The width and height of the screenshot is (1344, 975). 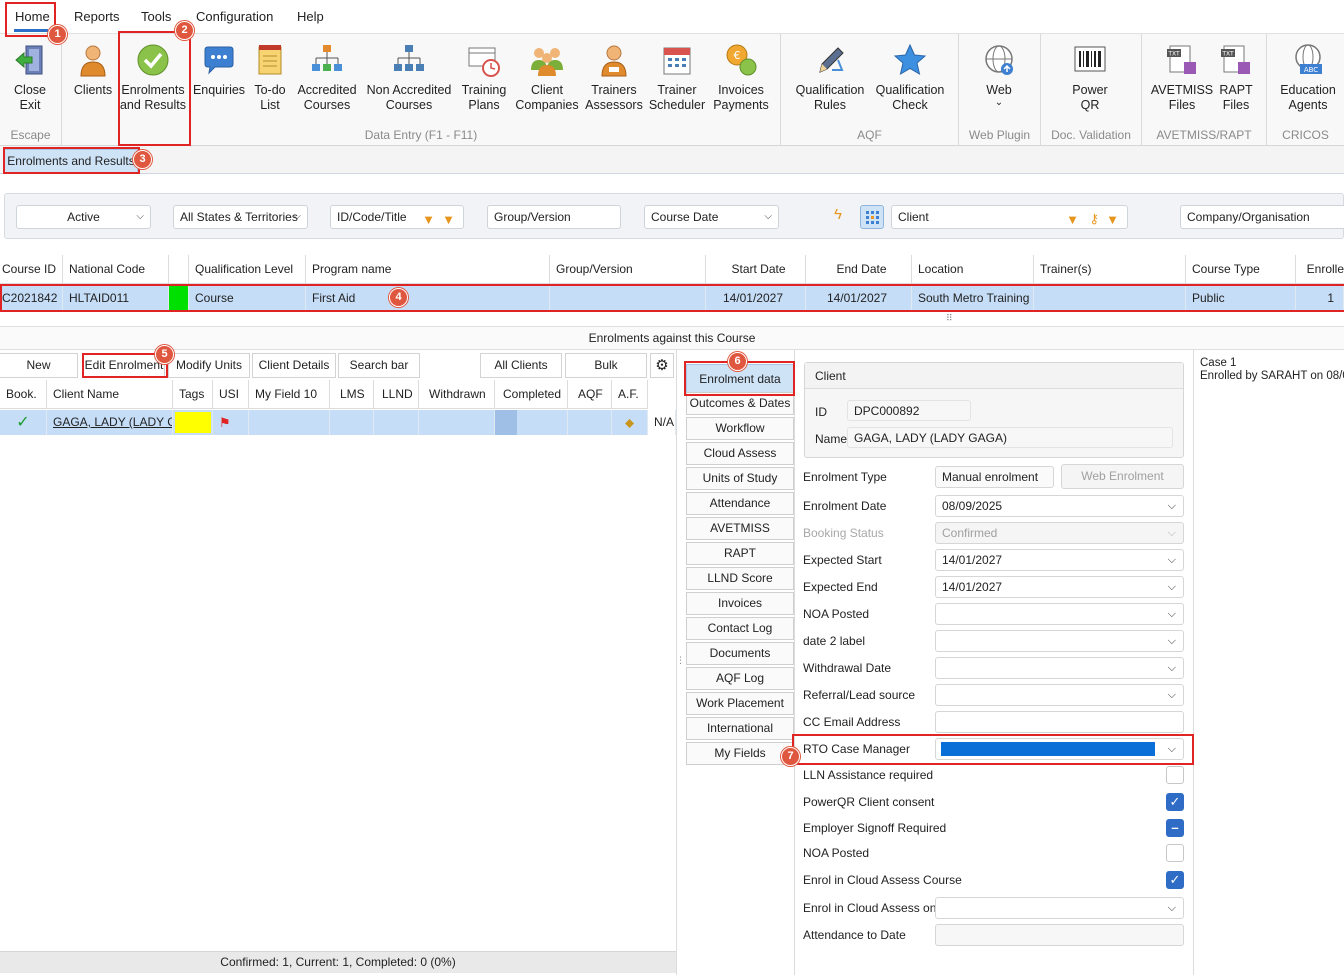 I want to click on cell-client-name: GAGA, LADY (LADY GAGA), so click(x=110, y=422).